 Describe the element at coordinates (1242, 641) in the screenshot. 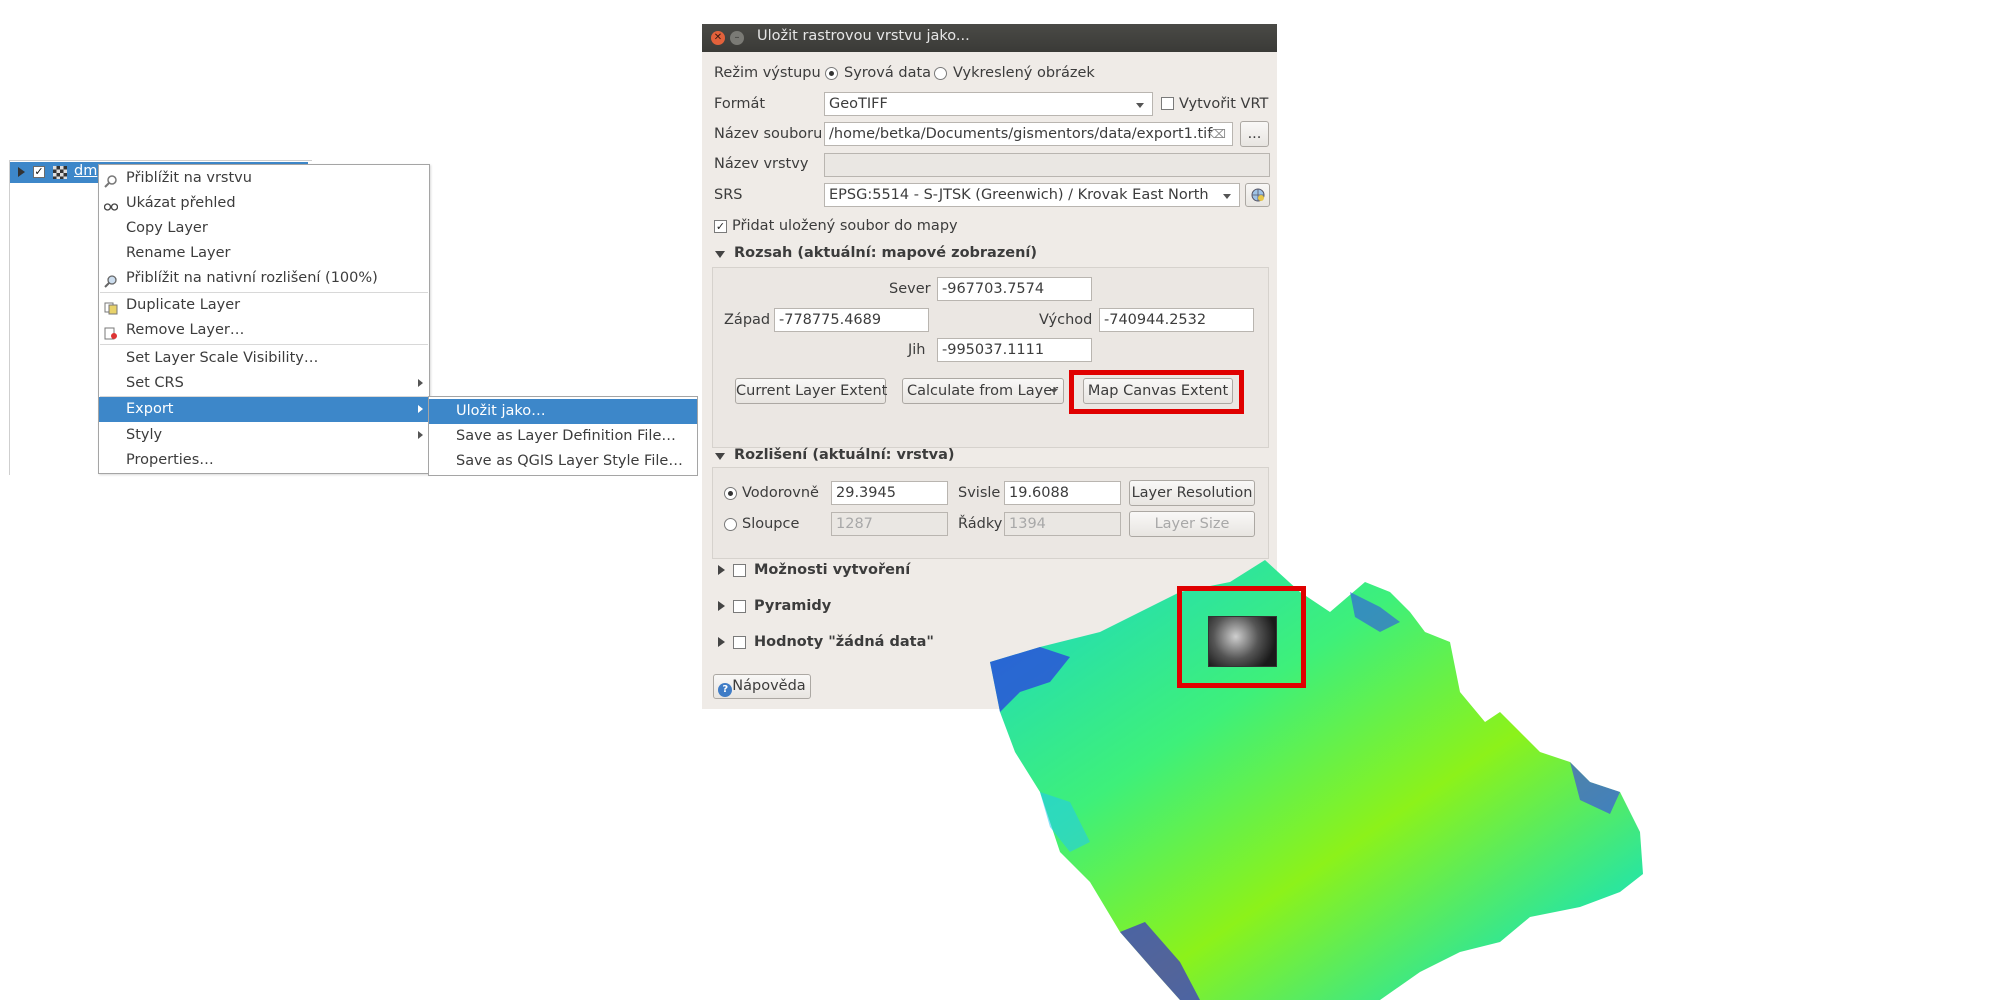

I see `exported-dem-raster` at that location.